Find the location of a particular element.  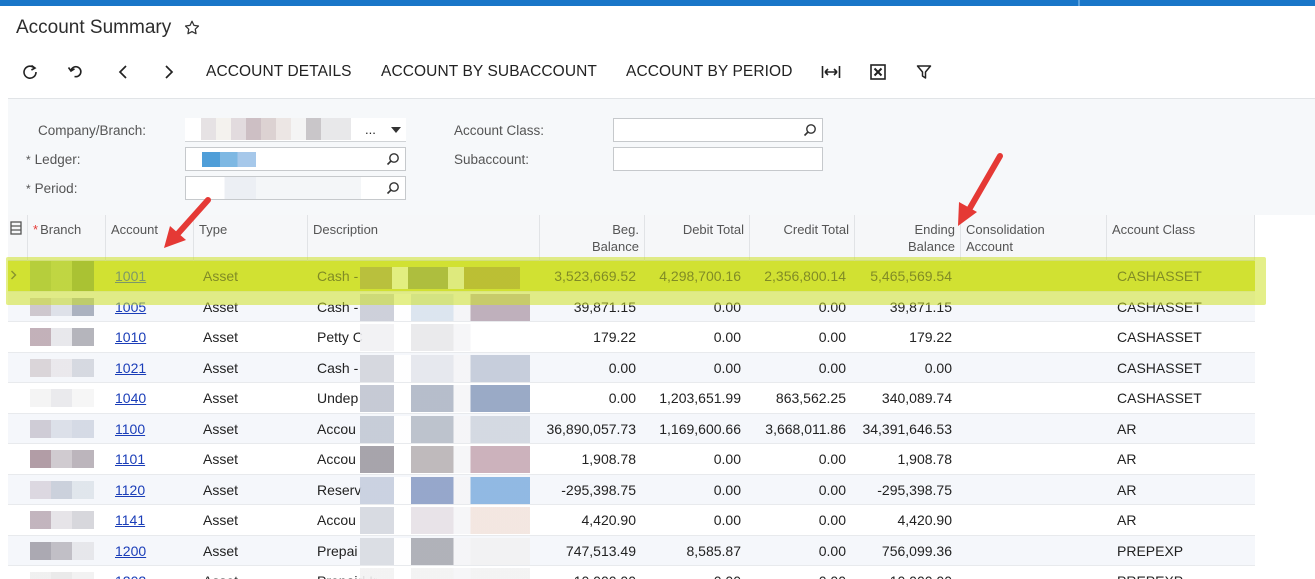

account-class-label: Account Class: is located at coordinates (499, 130).